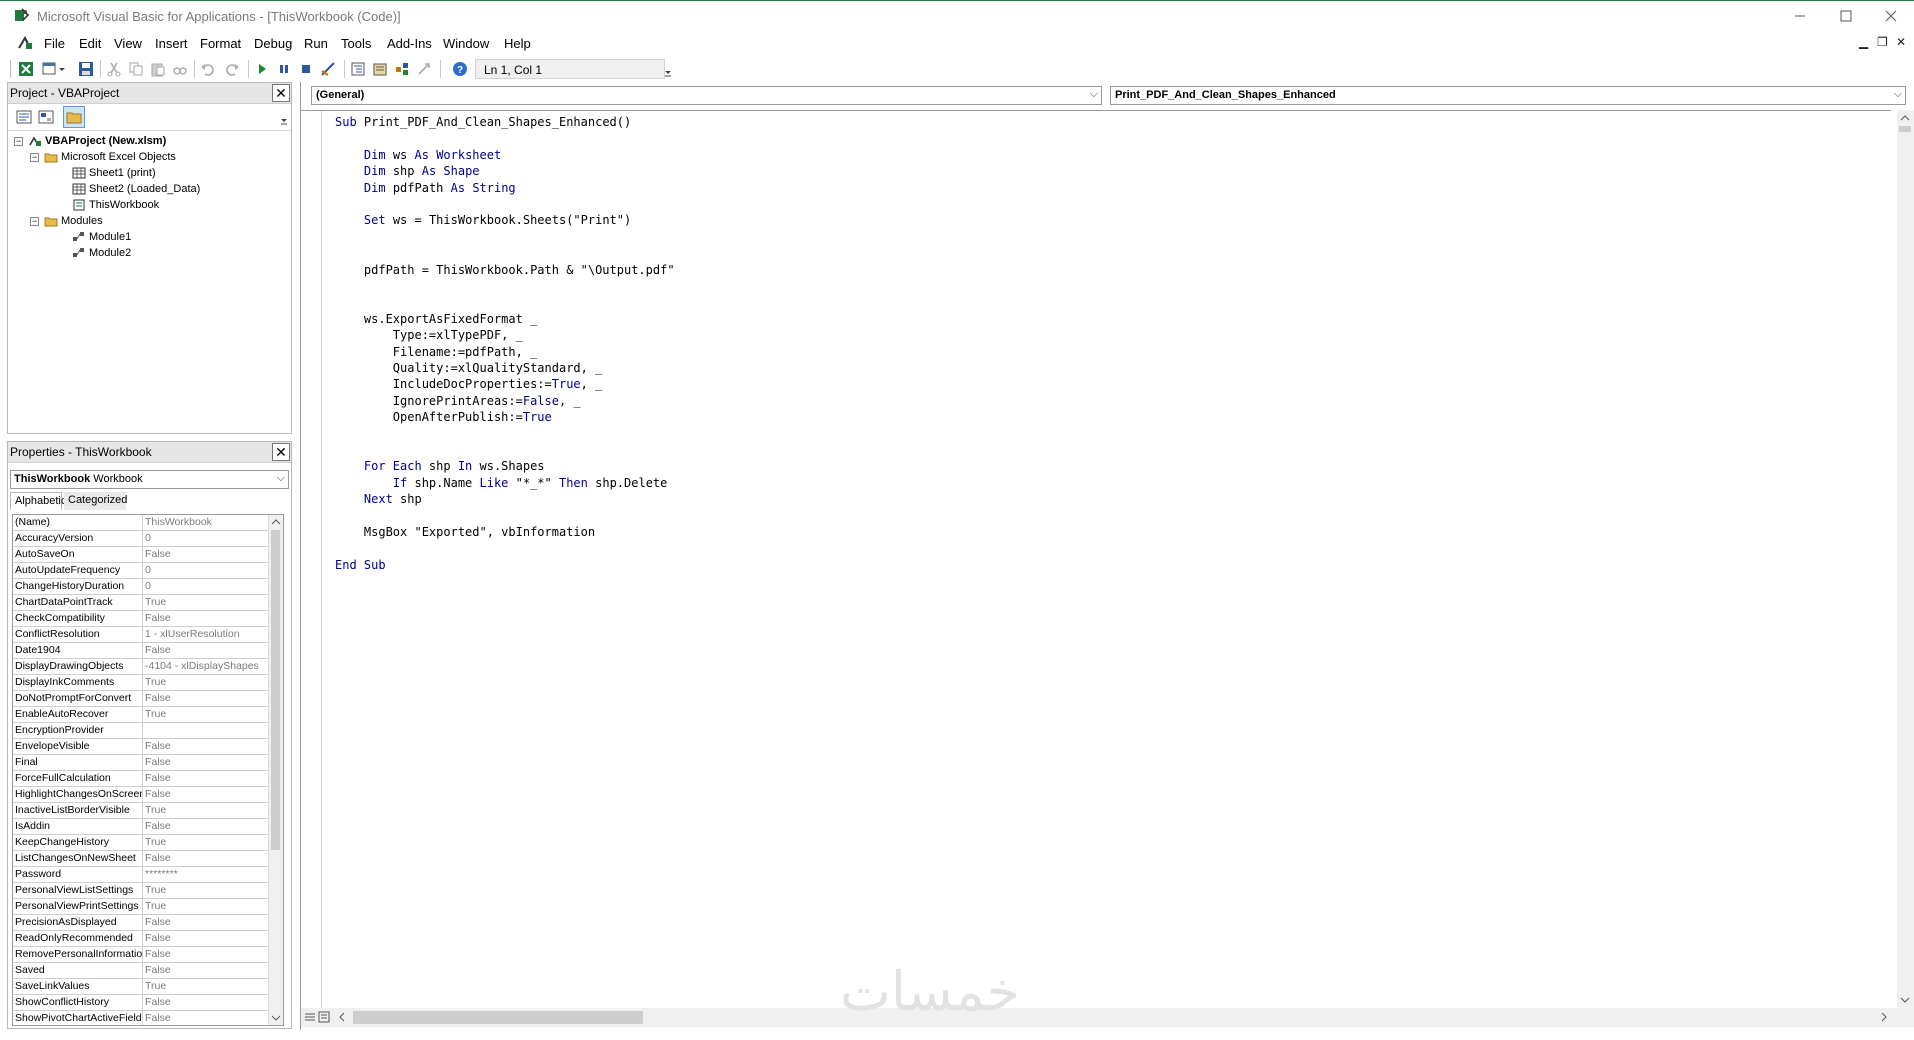  Describe the element at coordinates (440, 466) in the screenshot. I see `code-line: For Each shp In ws.Shapes` at that location.